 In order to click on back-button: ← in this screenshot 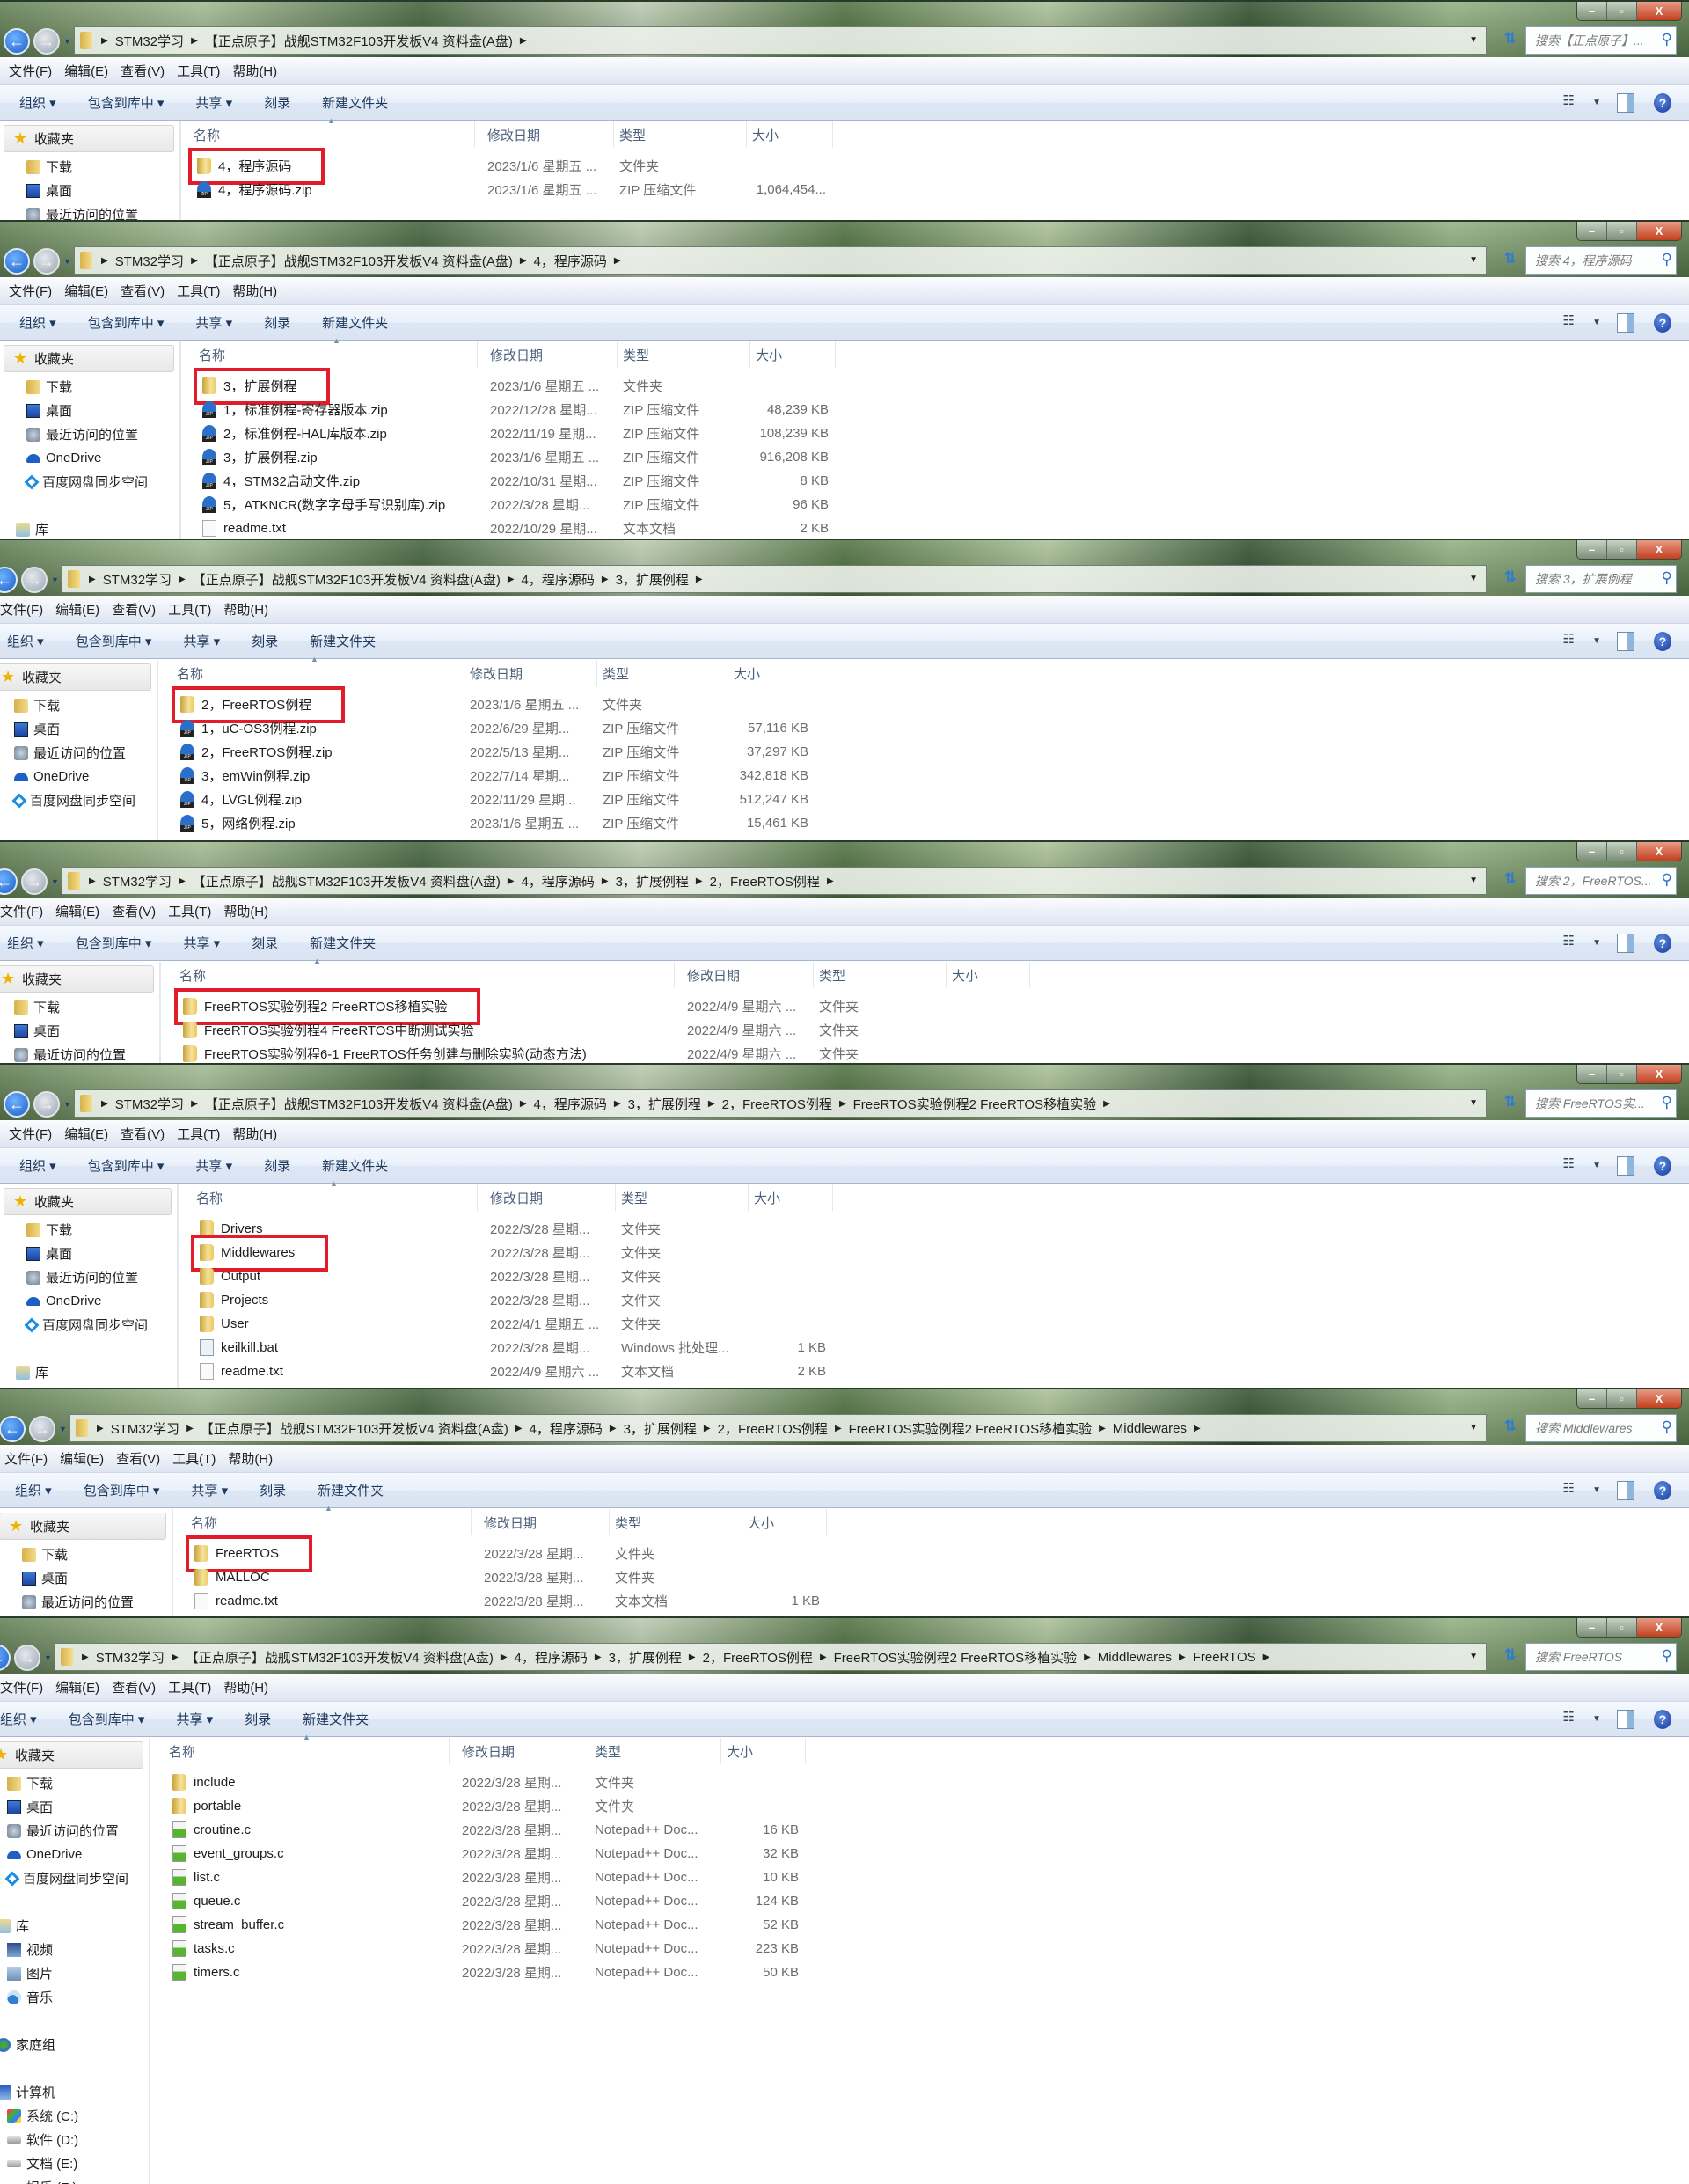, I will do `click(17, 261)`.